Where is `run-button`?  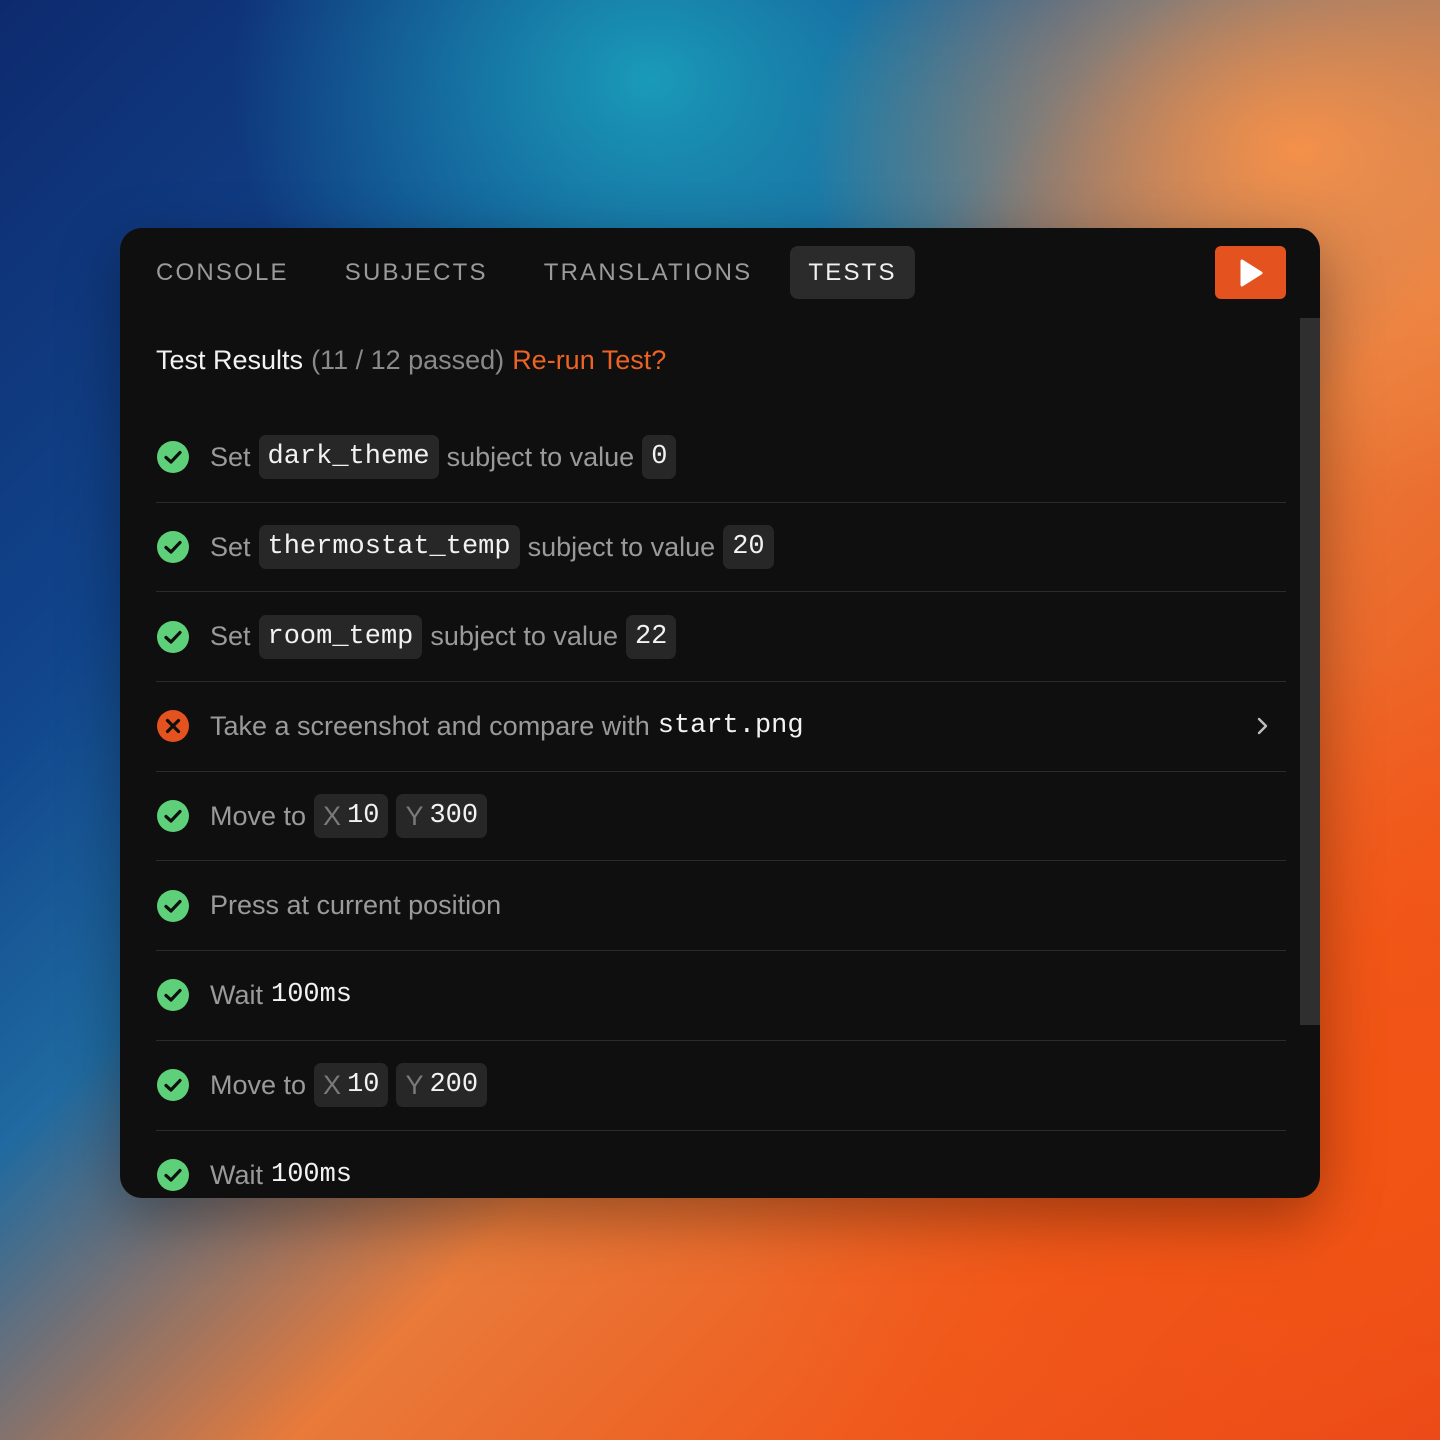 run-button is located at coordinates (1250, 272).